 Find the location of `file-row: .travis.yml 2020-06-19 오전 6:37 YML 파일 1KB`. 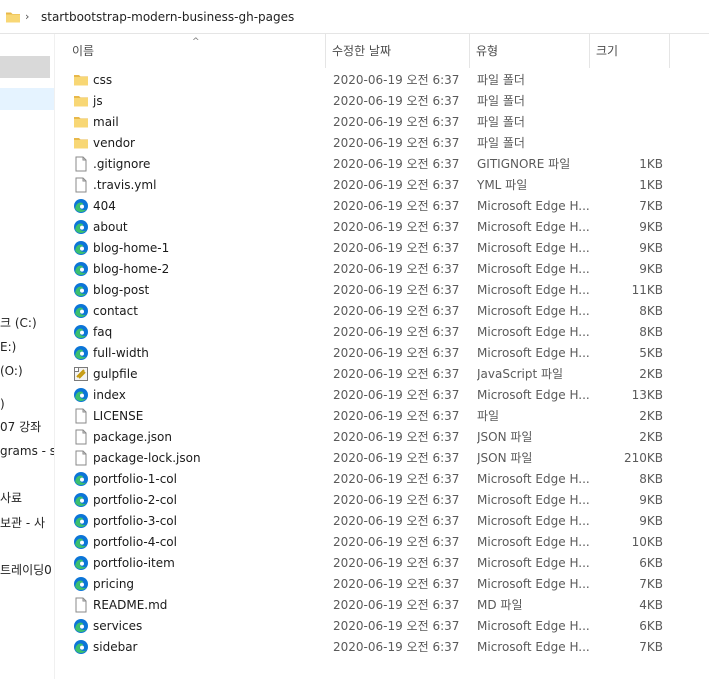

file-row: .travis.yml 2020-06-19 오전 6:37 YML 파일 1KB is located at coordinates (381, 185).